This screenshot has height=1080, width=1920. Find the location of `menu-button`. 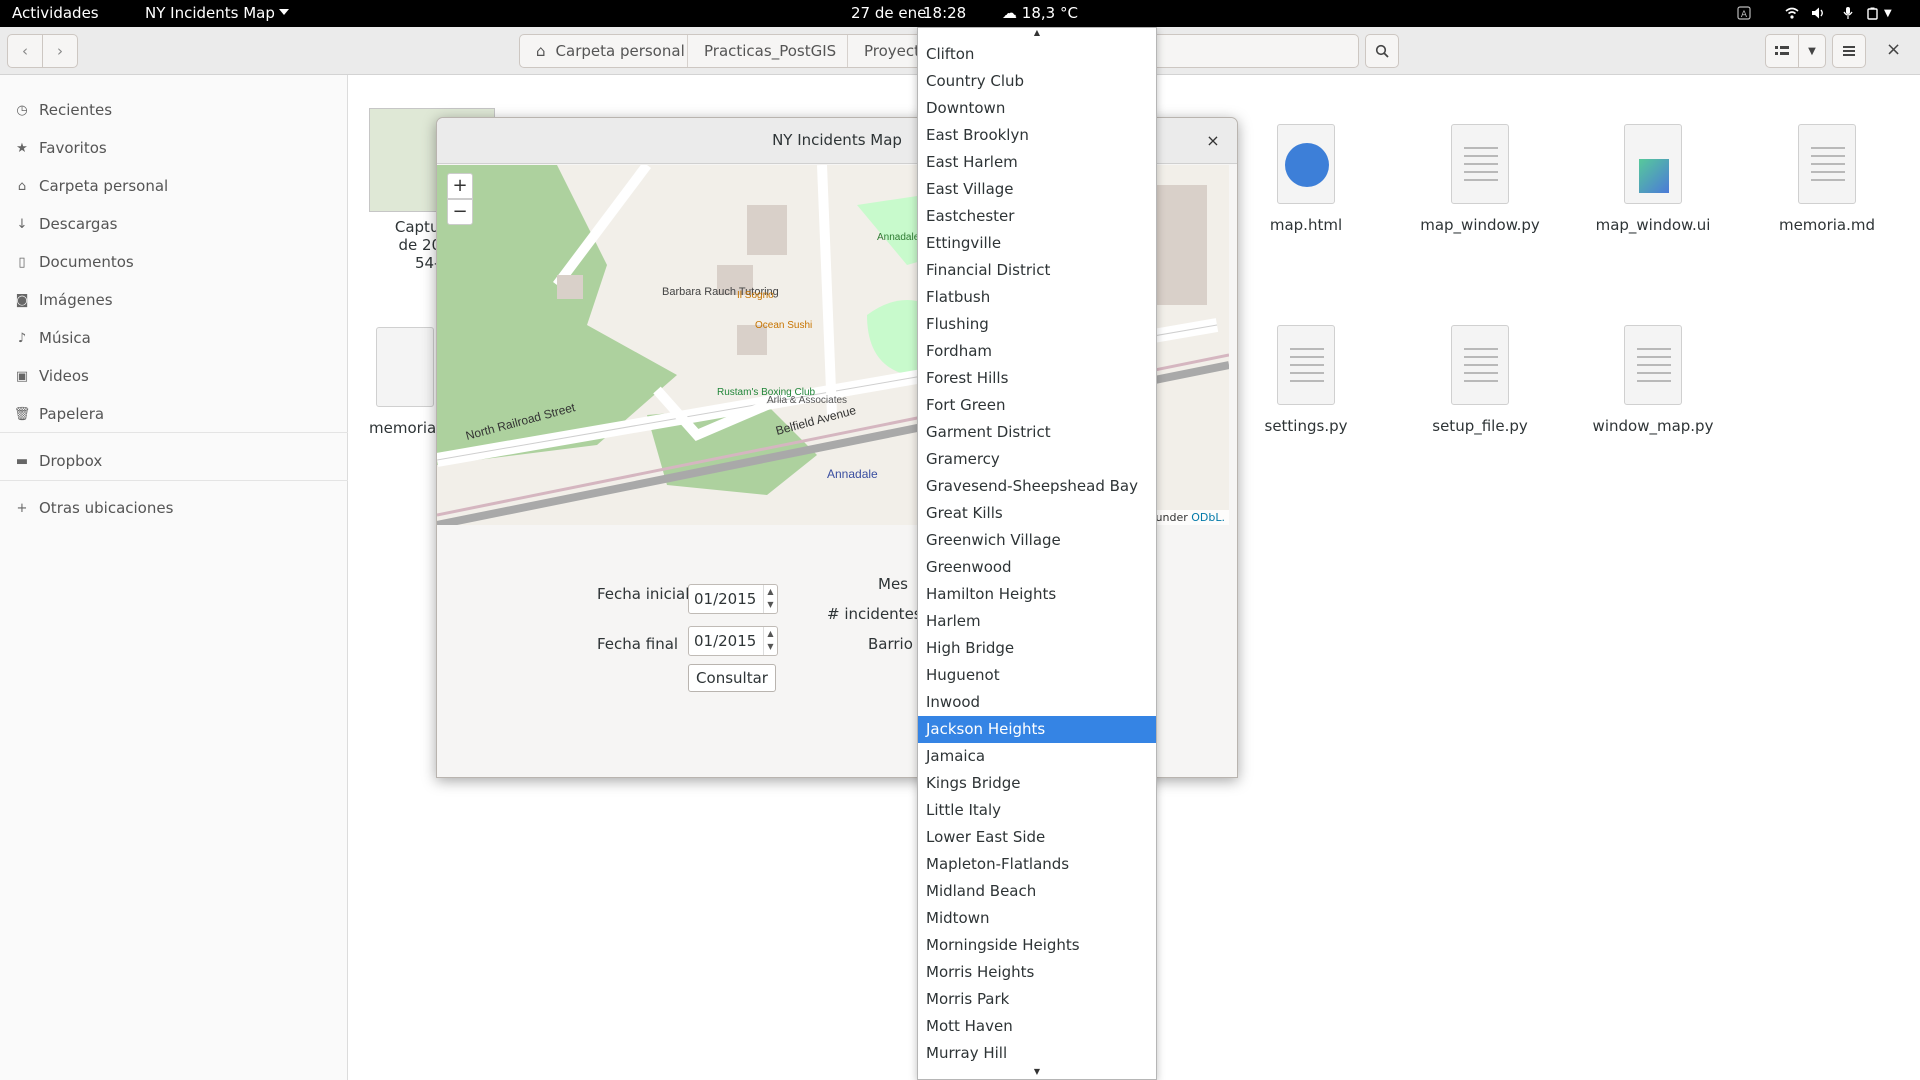

menu-button is located at coordinates (1849, 51).